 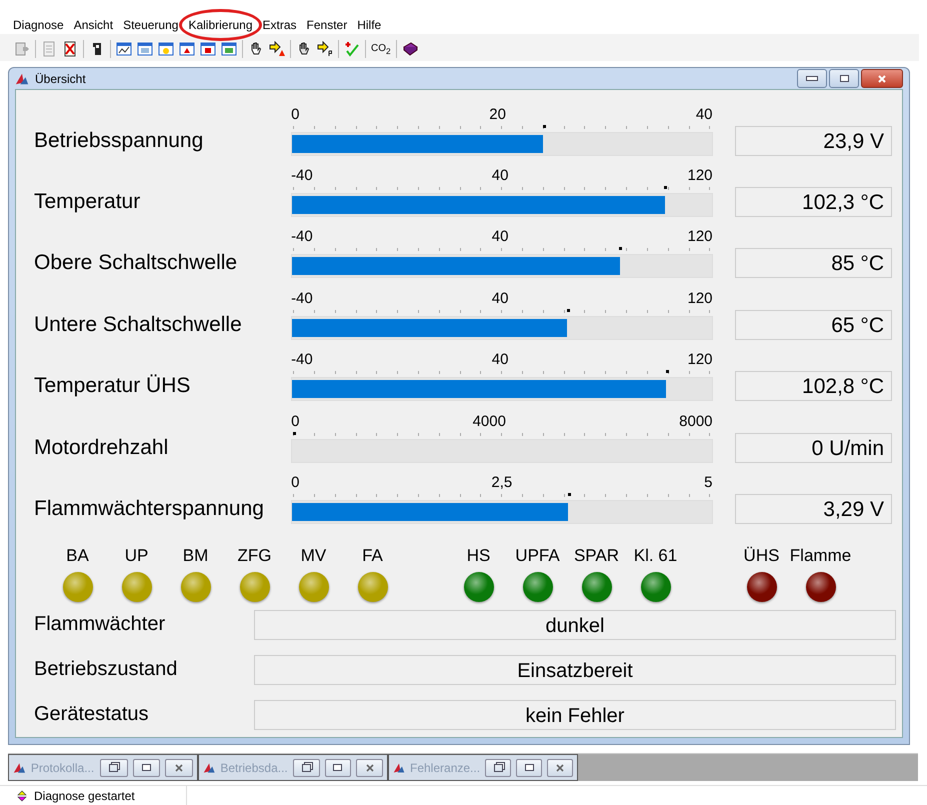 What do you see at coordinates (708, 482) in the screenshot?
I see `scale-label: 5` at bounding box center [708, 482].